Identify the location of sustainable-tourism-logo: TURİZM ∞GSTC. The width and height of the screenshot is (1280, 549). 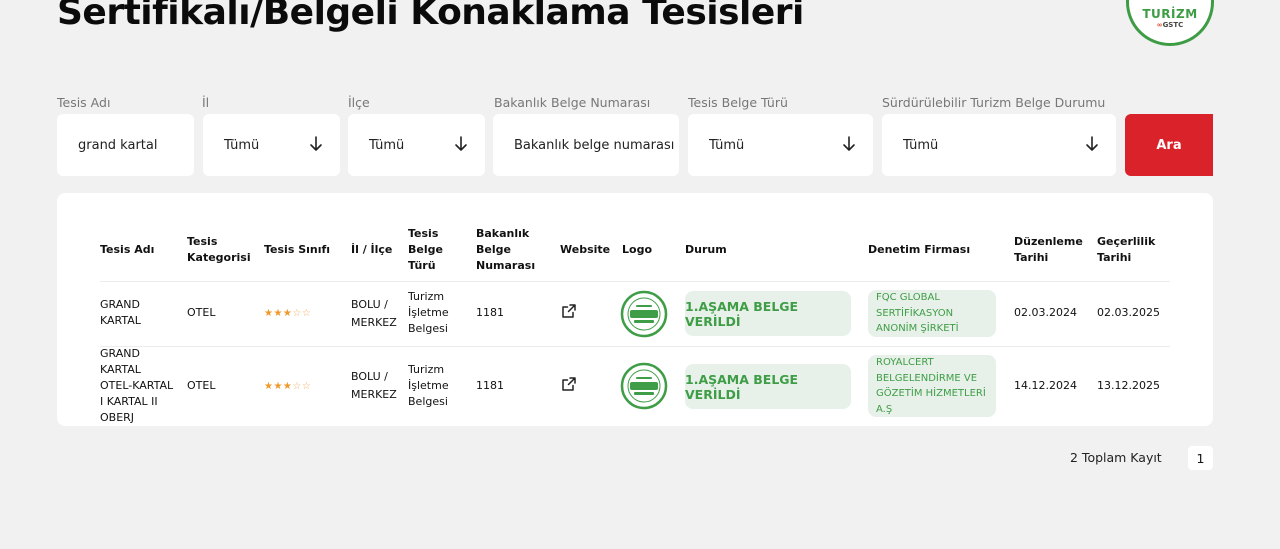
(1170, 23).